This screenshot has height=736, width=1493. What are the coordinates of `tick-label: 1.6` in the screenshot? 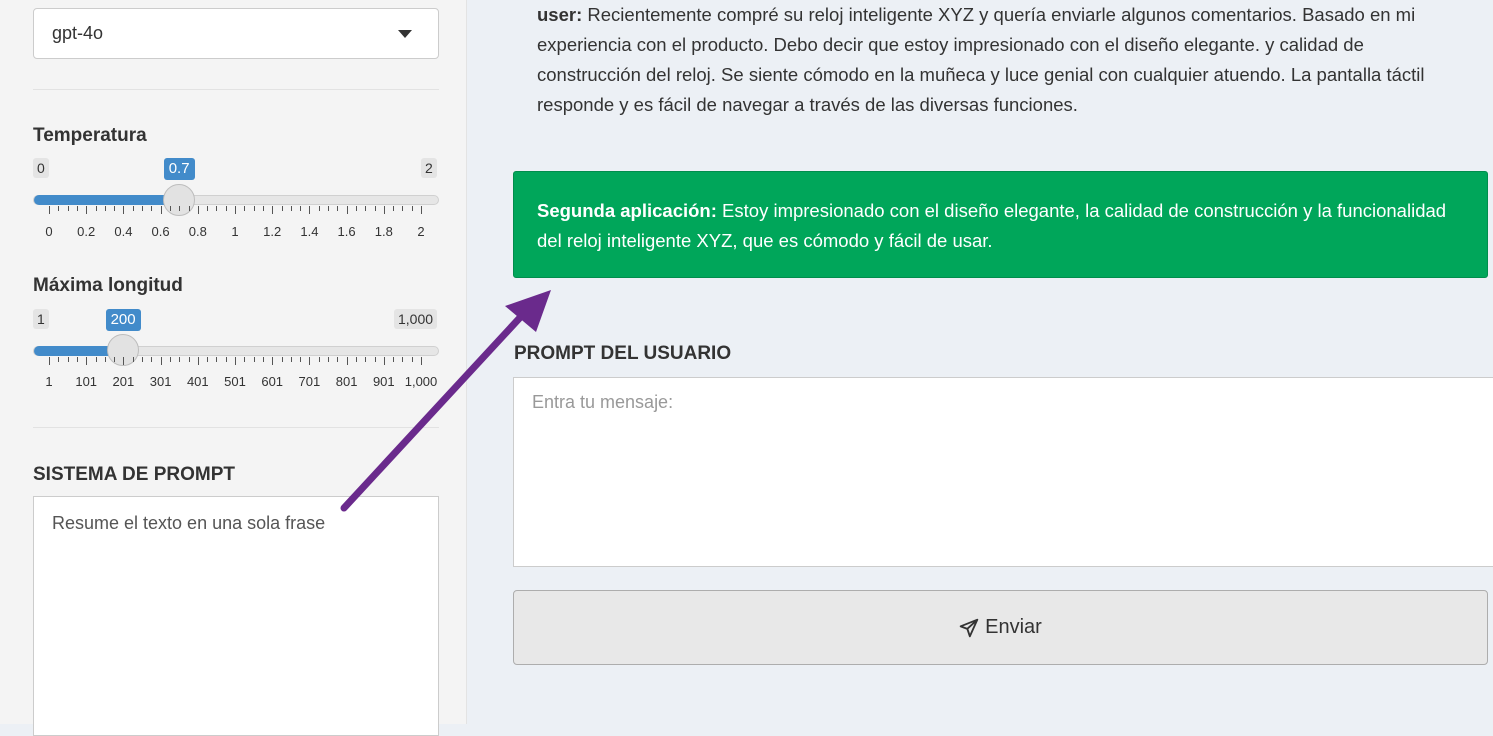 It's located at (346, 231).